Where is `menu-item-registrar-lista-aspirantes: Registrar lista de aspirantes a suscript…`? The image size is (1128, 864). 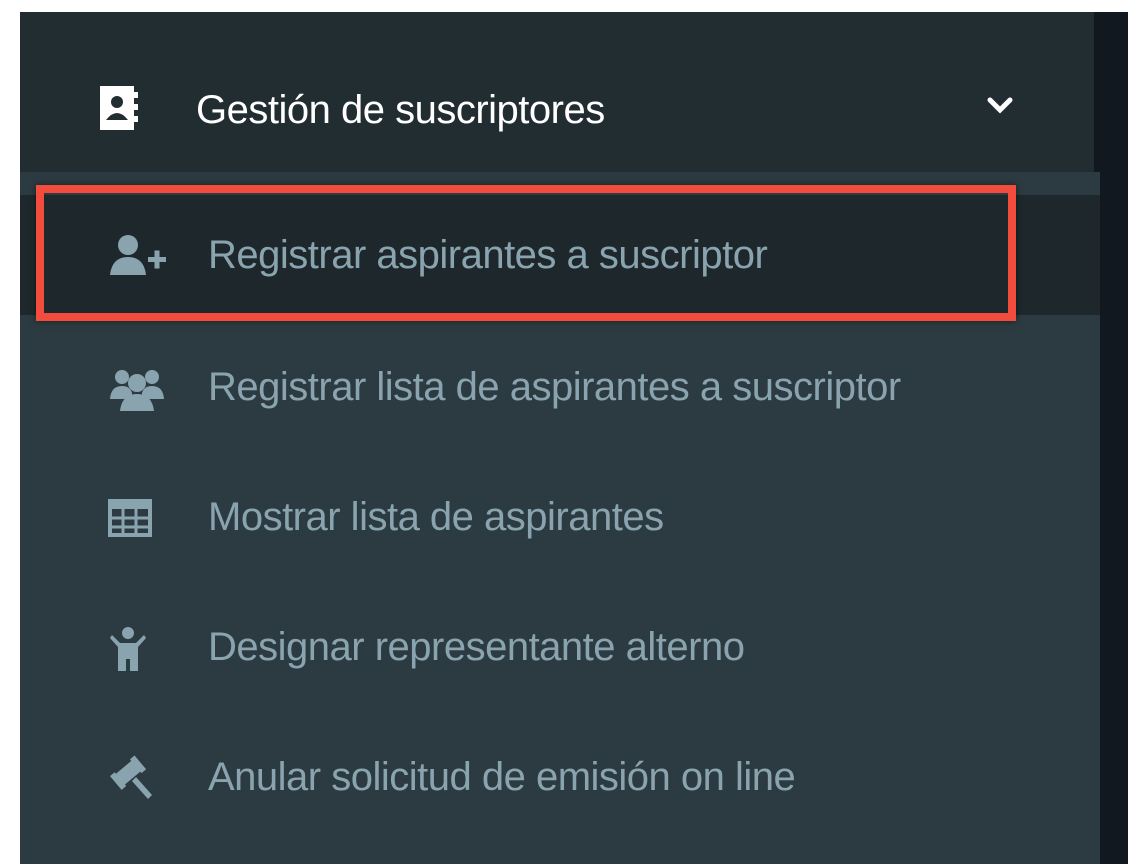
menu-item-registrar-lista-aspirantes: Registrar lista de aspirantes a suscript… is located at coordinates (560, 387).